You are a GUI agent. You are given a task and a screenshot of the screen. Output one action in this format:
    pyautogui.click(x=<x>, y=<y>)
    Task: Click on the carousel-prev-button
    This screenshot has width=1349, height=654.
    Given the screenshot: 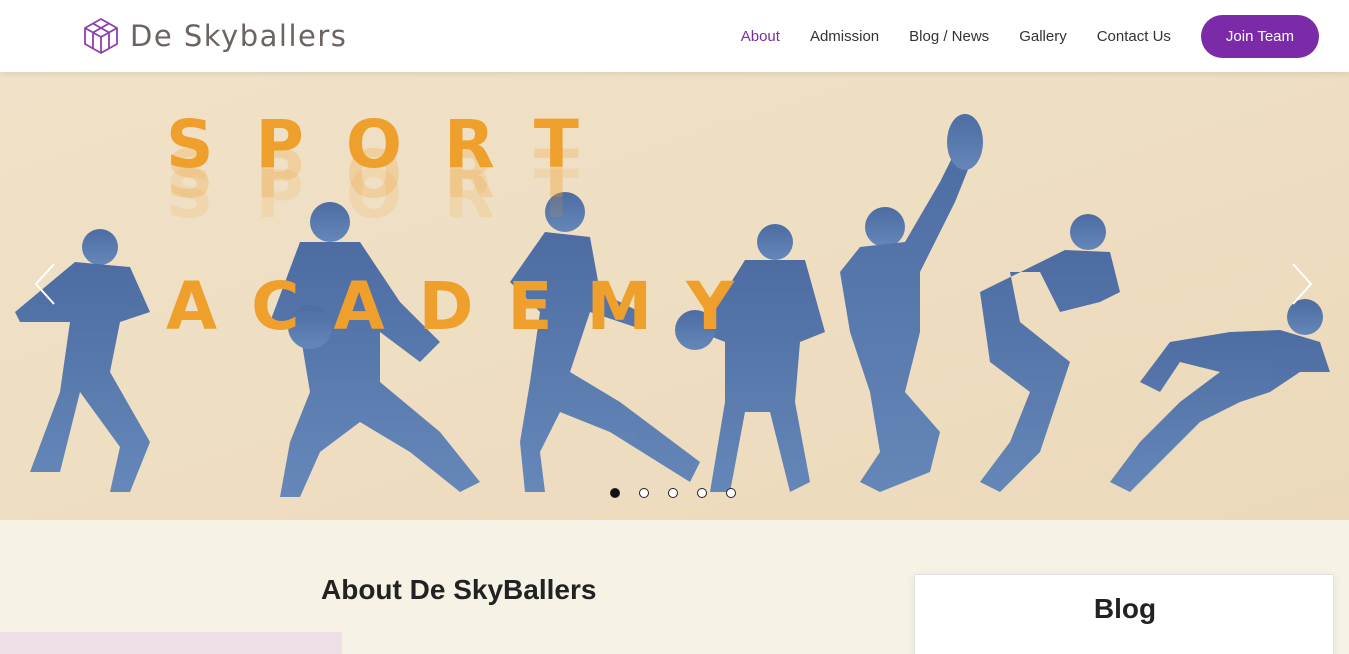 What is the action you would take?
    pyautogui.click(x=45, y=284)
    